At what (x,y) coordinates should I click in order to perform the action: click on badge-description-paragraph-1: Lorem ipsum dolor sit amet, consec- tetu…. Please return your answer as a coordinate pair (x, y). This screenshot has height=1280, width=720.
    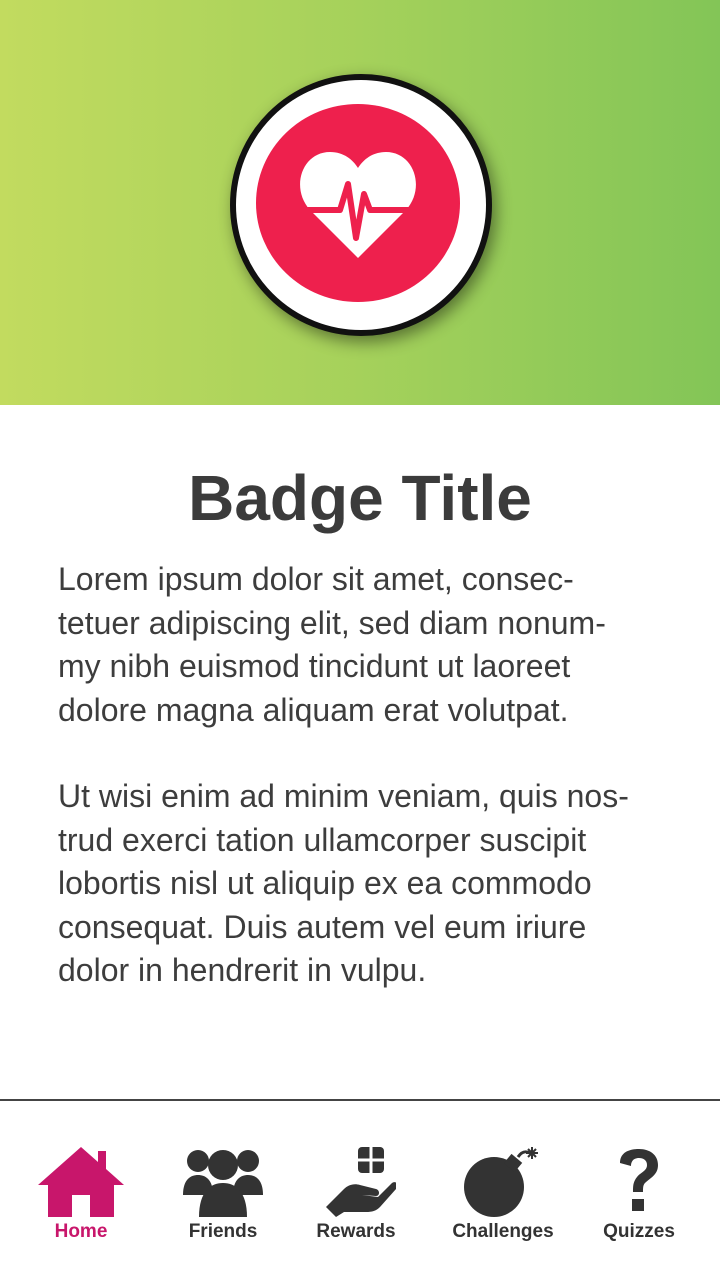
    Looking at the image, I should click on (332, 644).